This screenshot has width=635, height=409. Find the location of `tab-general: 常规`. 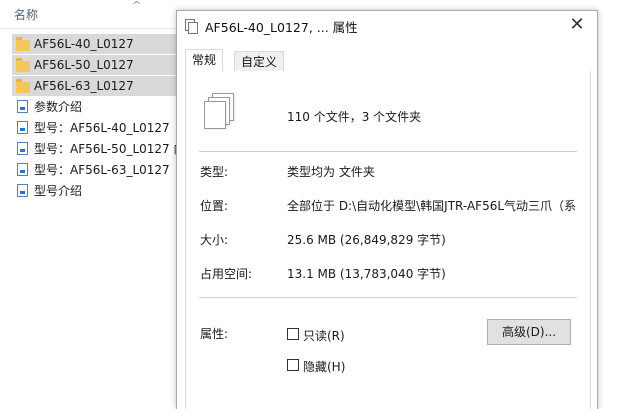

tab-general: 常规 is located at coordinates (204, 60).